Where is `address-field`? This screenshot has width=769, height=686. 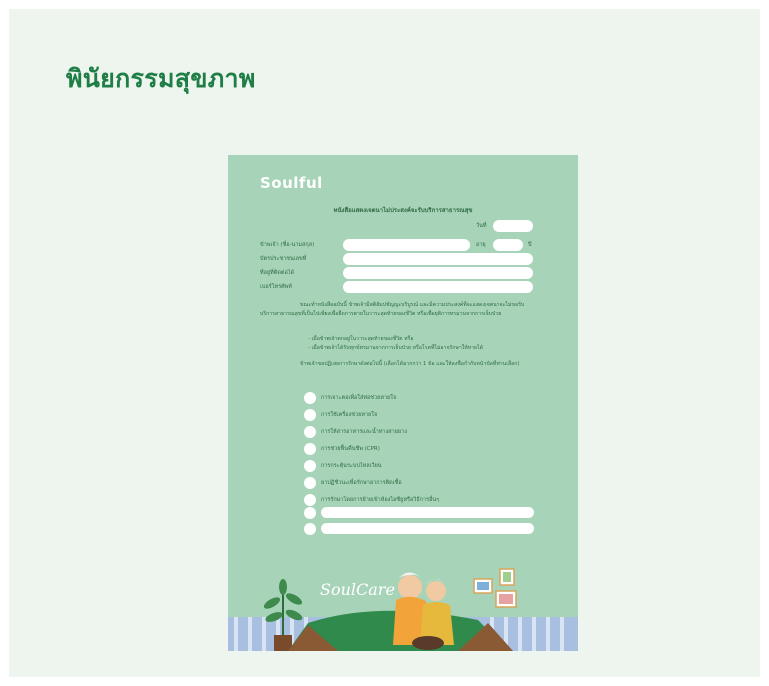 address-field is located at coordinates (438, 273).